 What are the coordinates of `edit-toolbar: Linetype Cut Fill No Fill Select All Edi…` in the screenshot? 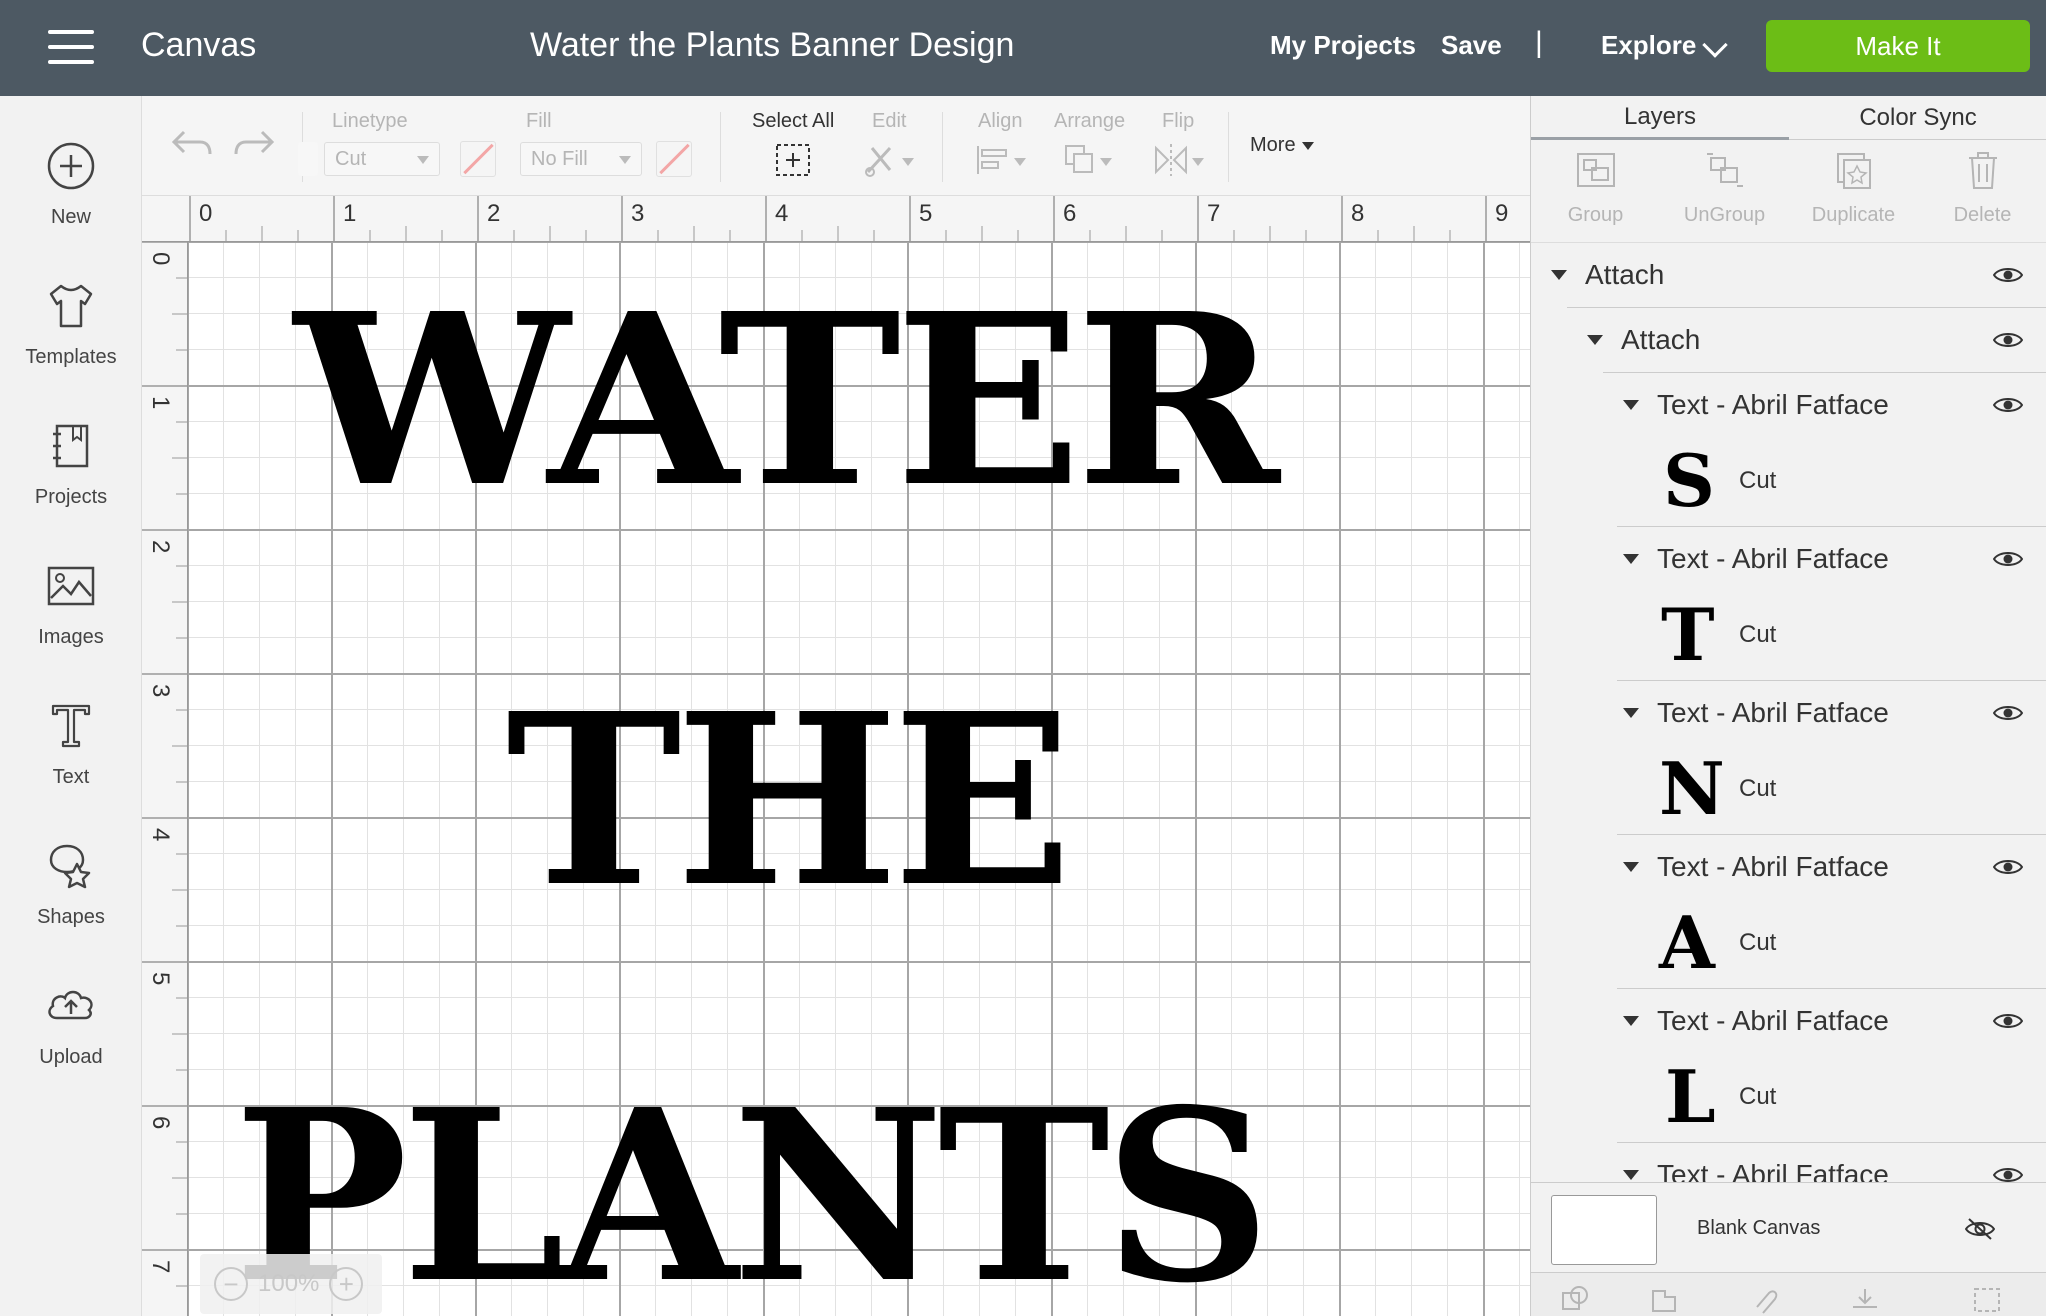 It's located at (836, 146).